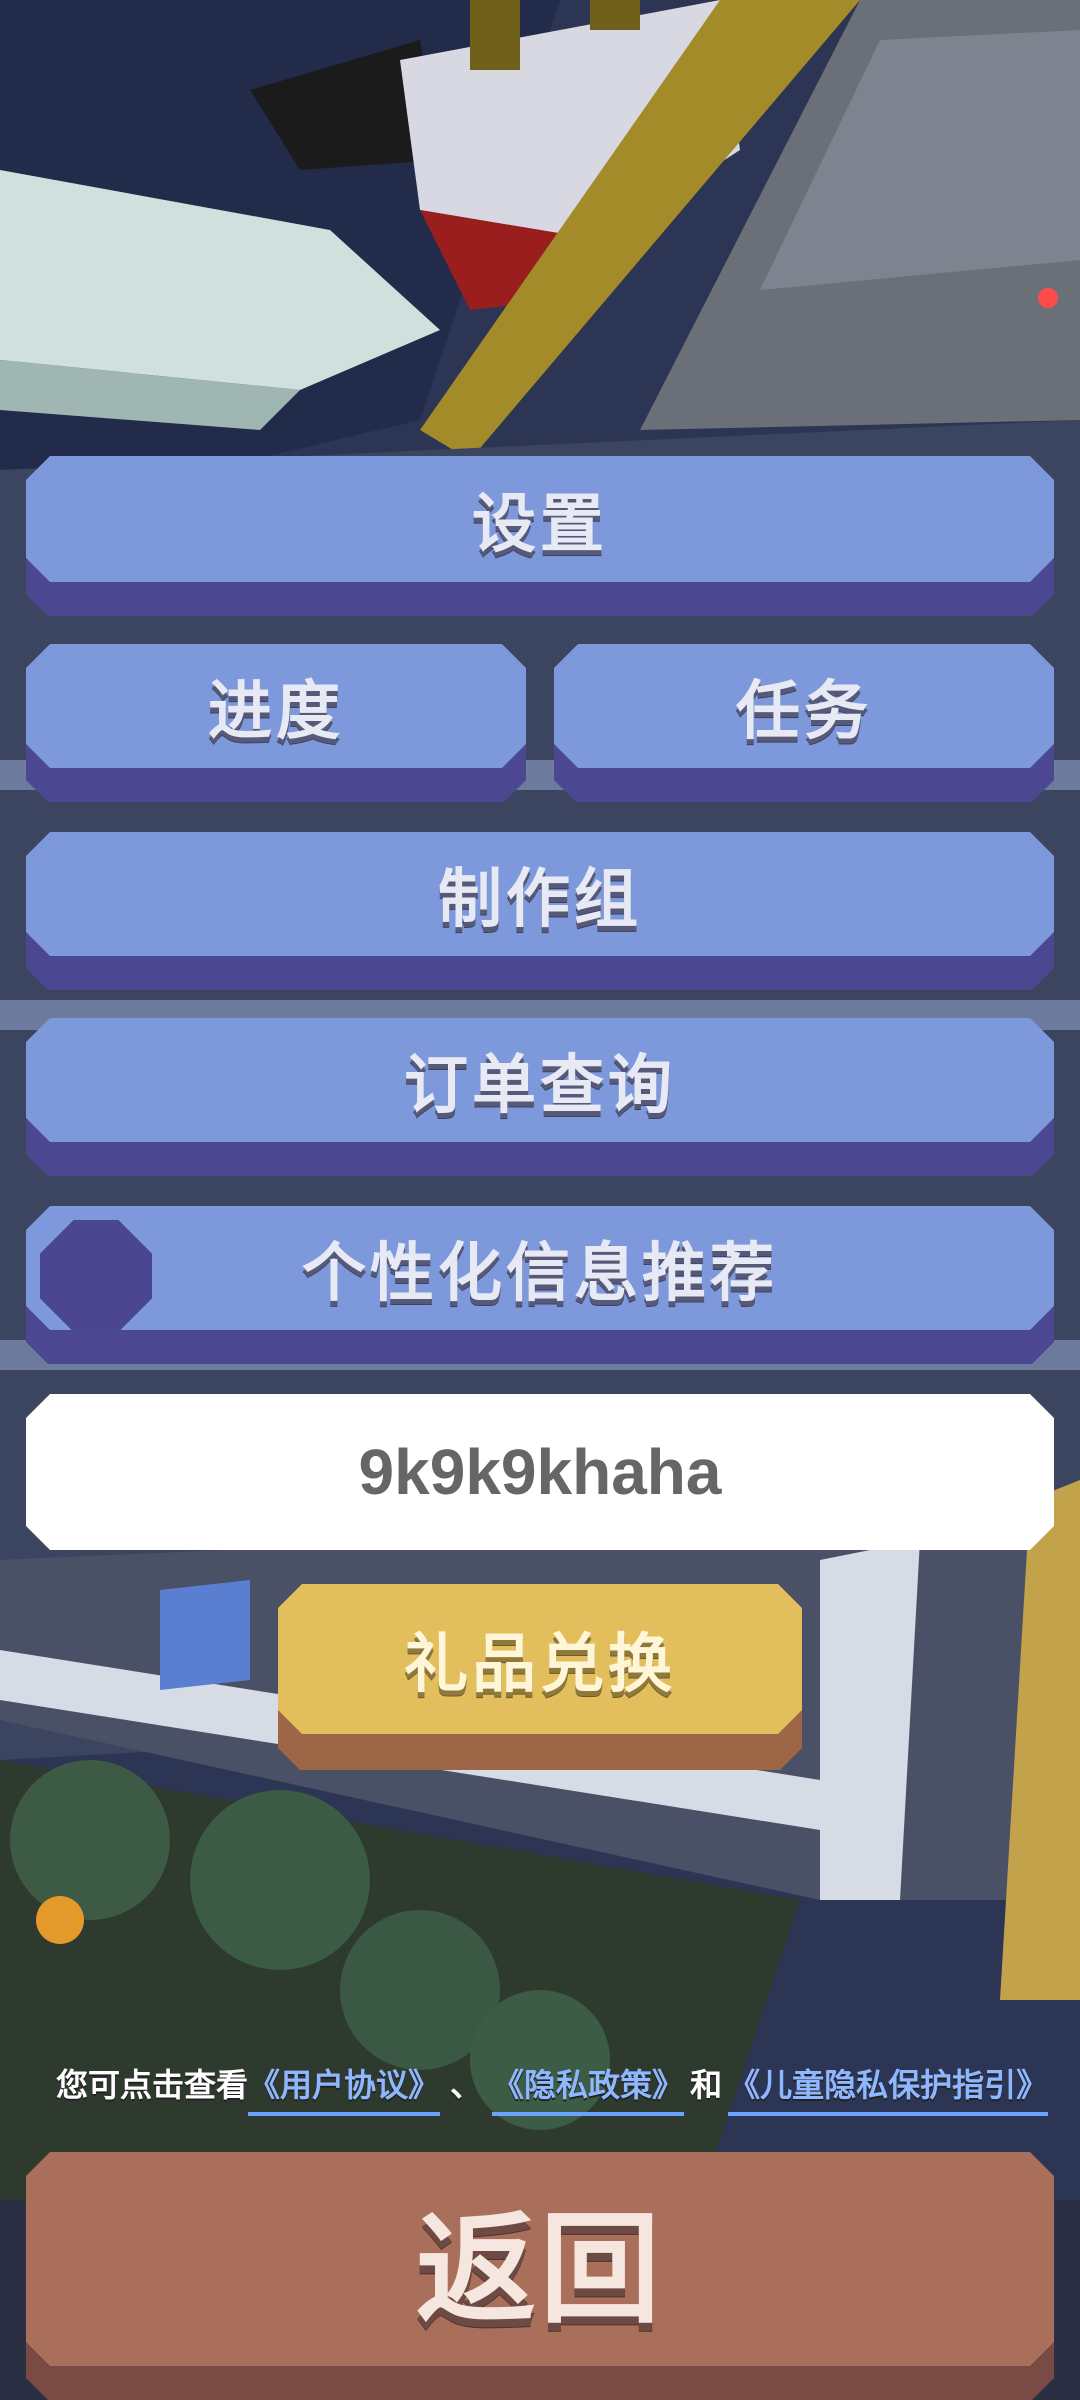  Describe the element at coordinates (588, 2088) in the screenshot. I see `privacy-policy-link: 《隐私政策》` at that location.